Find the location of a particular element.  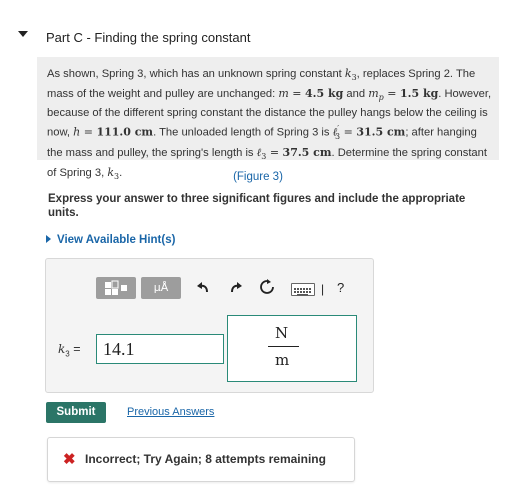

undo-icon is located at coordinates (203, 287).